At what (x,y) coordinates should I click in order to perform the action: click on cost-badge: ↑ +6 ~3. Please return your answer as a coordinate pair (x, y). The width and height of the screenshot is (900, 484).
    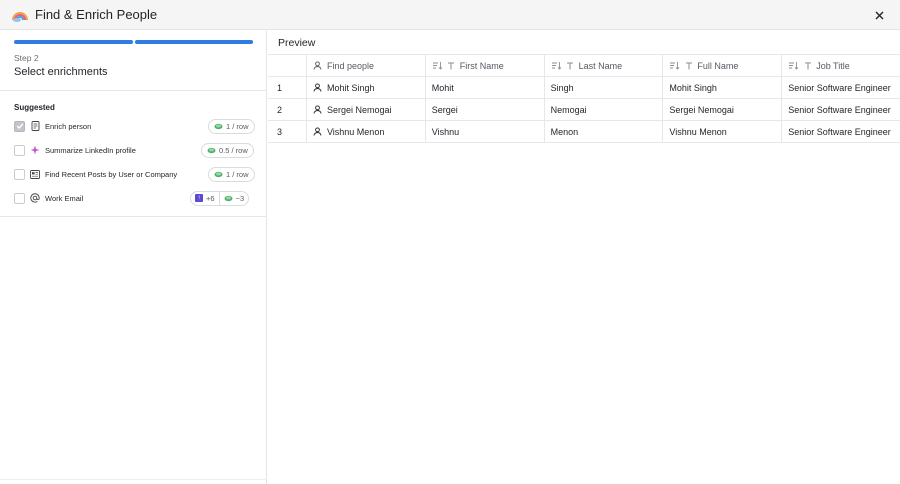
    Looking at the image, I should click on (220, 198).